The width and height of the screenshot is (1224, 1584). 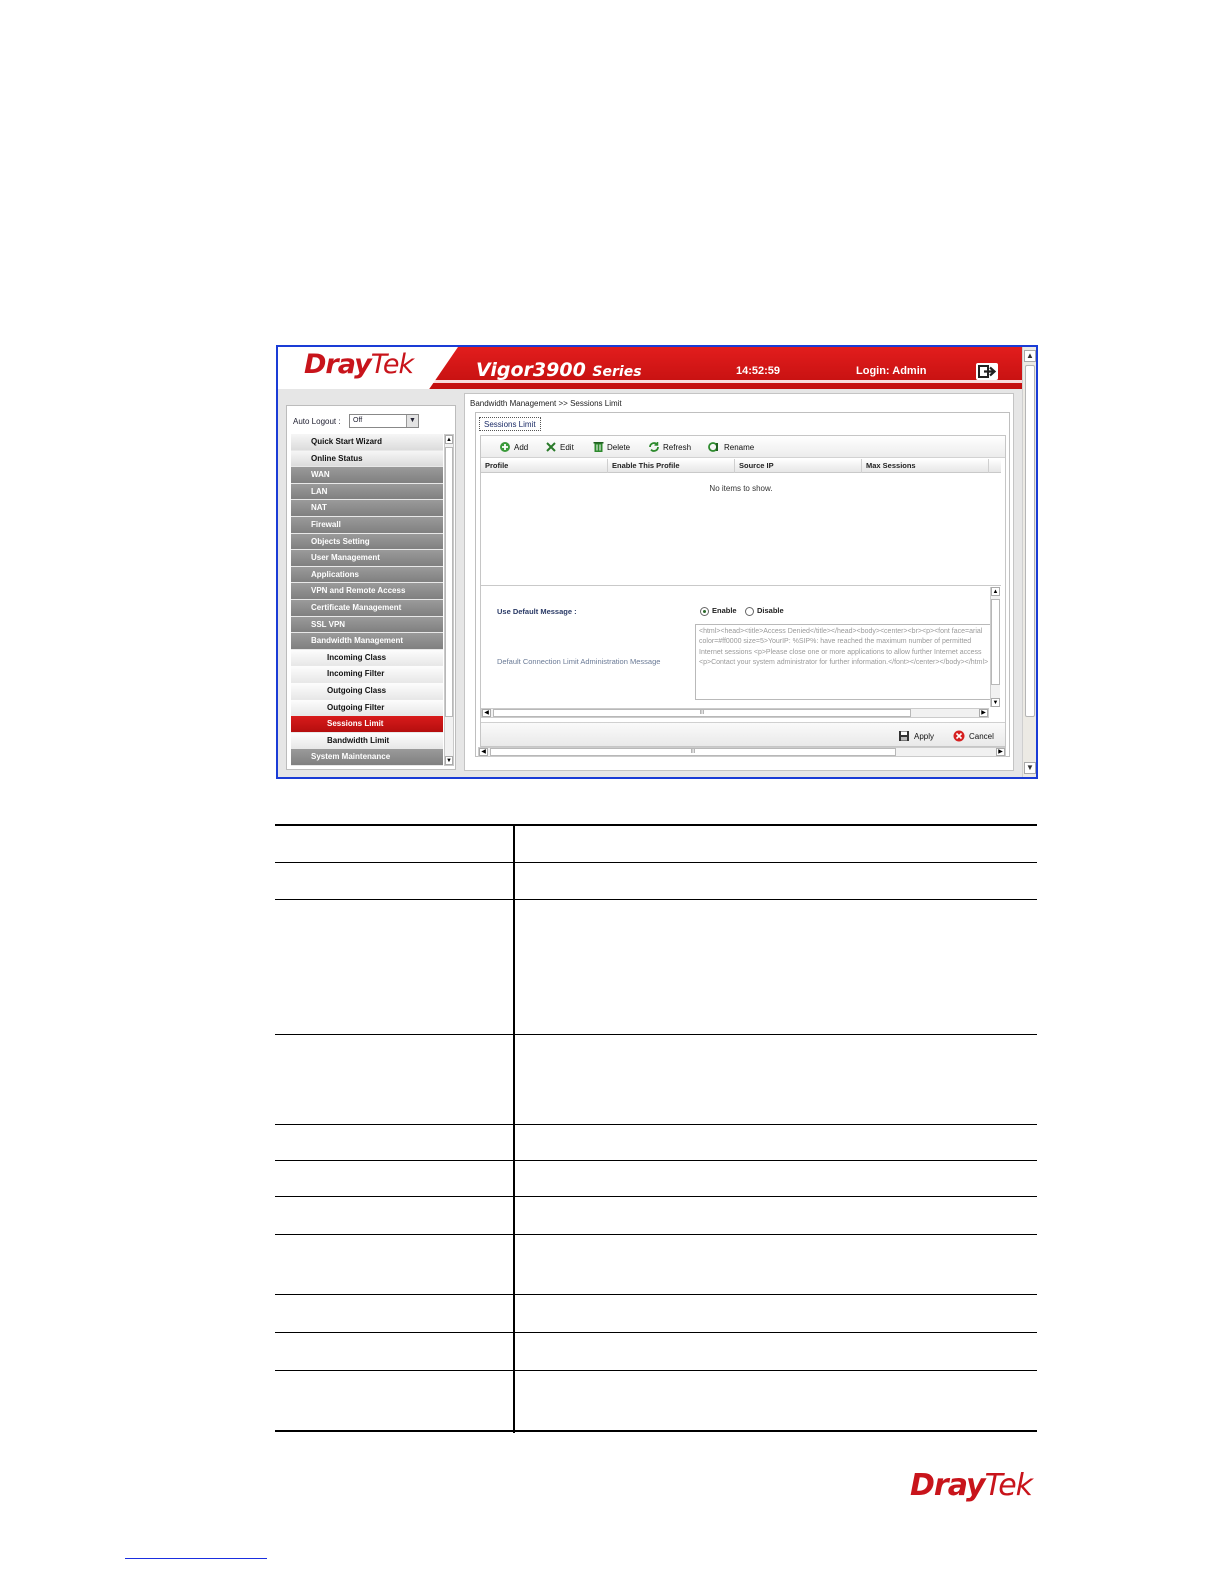 I want to click on radio-unselected-icon, so click(x=749, y=611).